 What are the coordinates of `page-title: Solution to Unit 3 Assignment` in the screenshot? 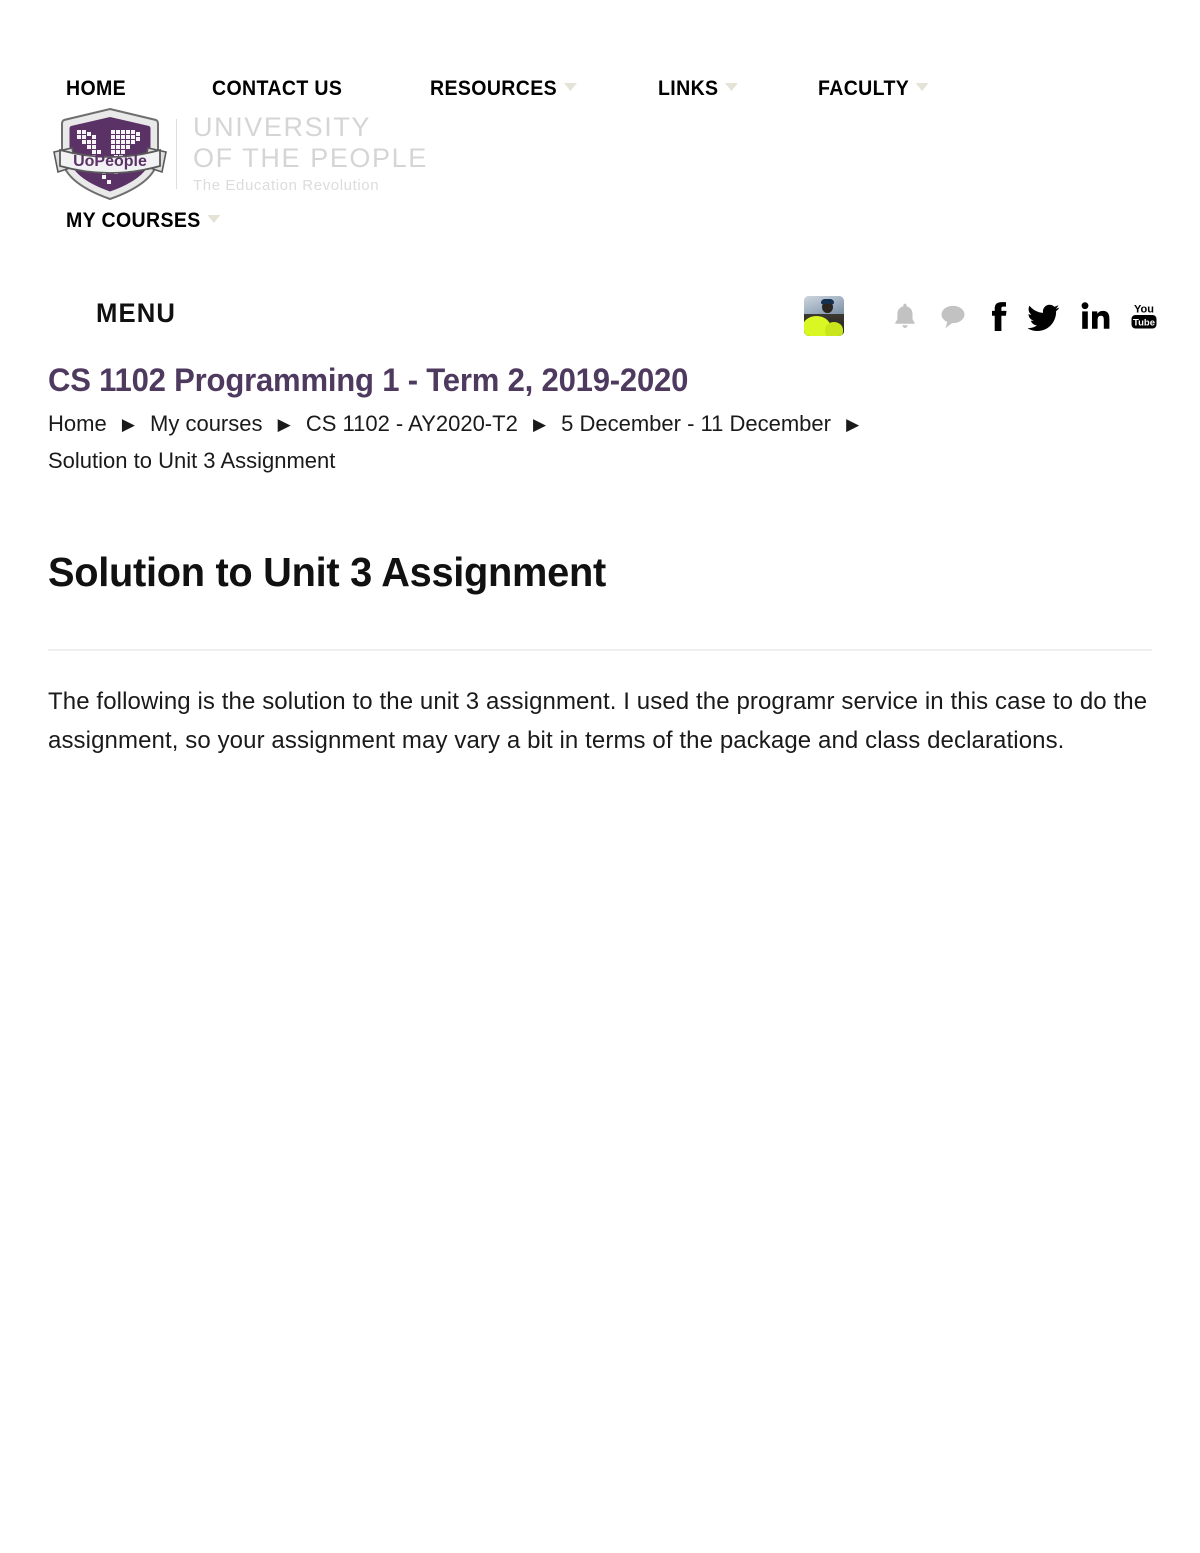 It's located at (327, 572).